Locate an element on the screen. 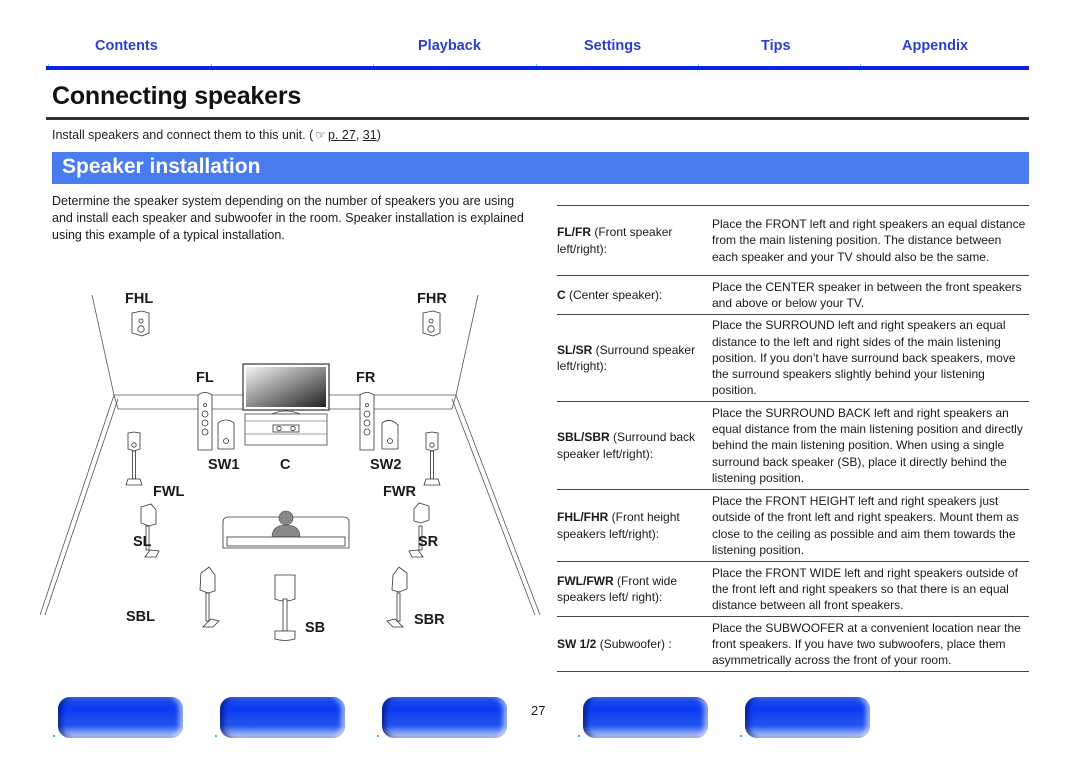 The image size is (1080, 761). tab-tips: Tips is located at coordinates (776, 46).